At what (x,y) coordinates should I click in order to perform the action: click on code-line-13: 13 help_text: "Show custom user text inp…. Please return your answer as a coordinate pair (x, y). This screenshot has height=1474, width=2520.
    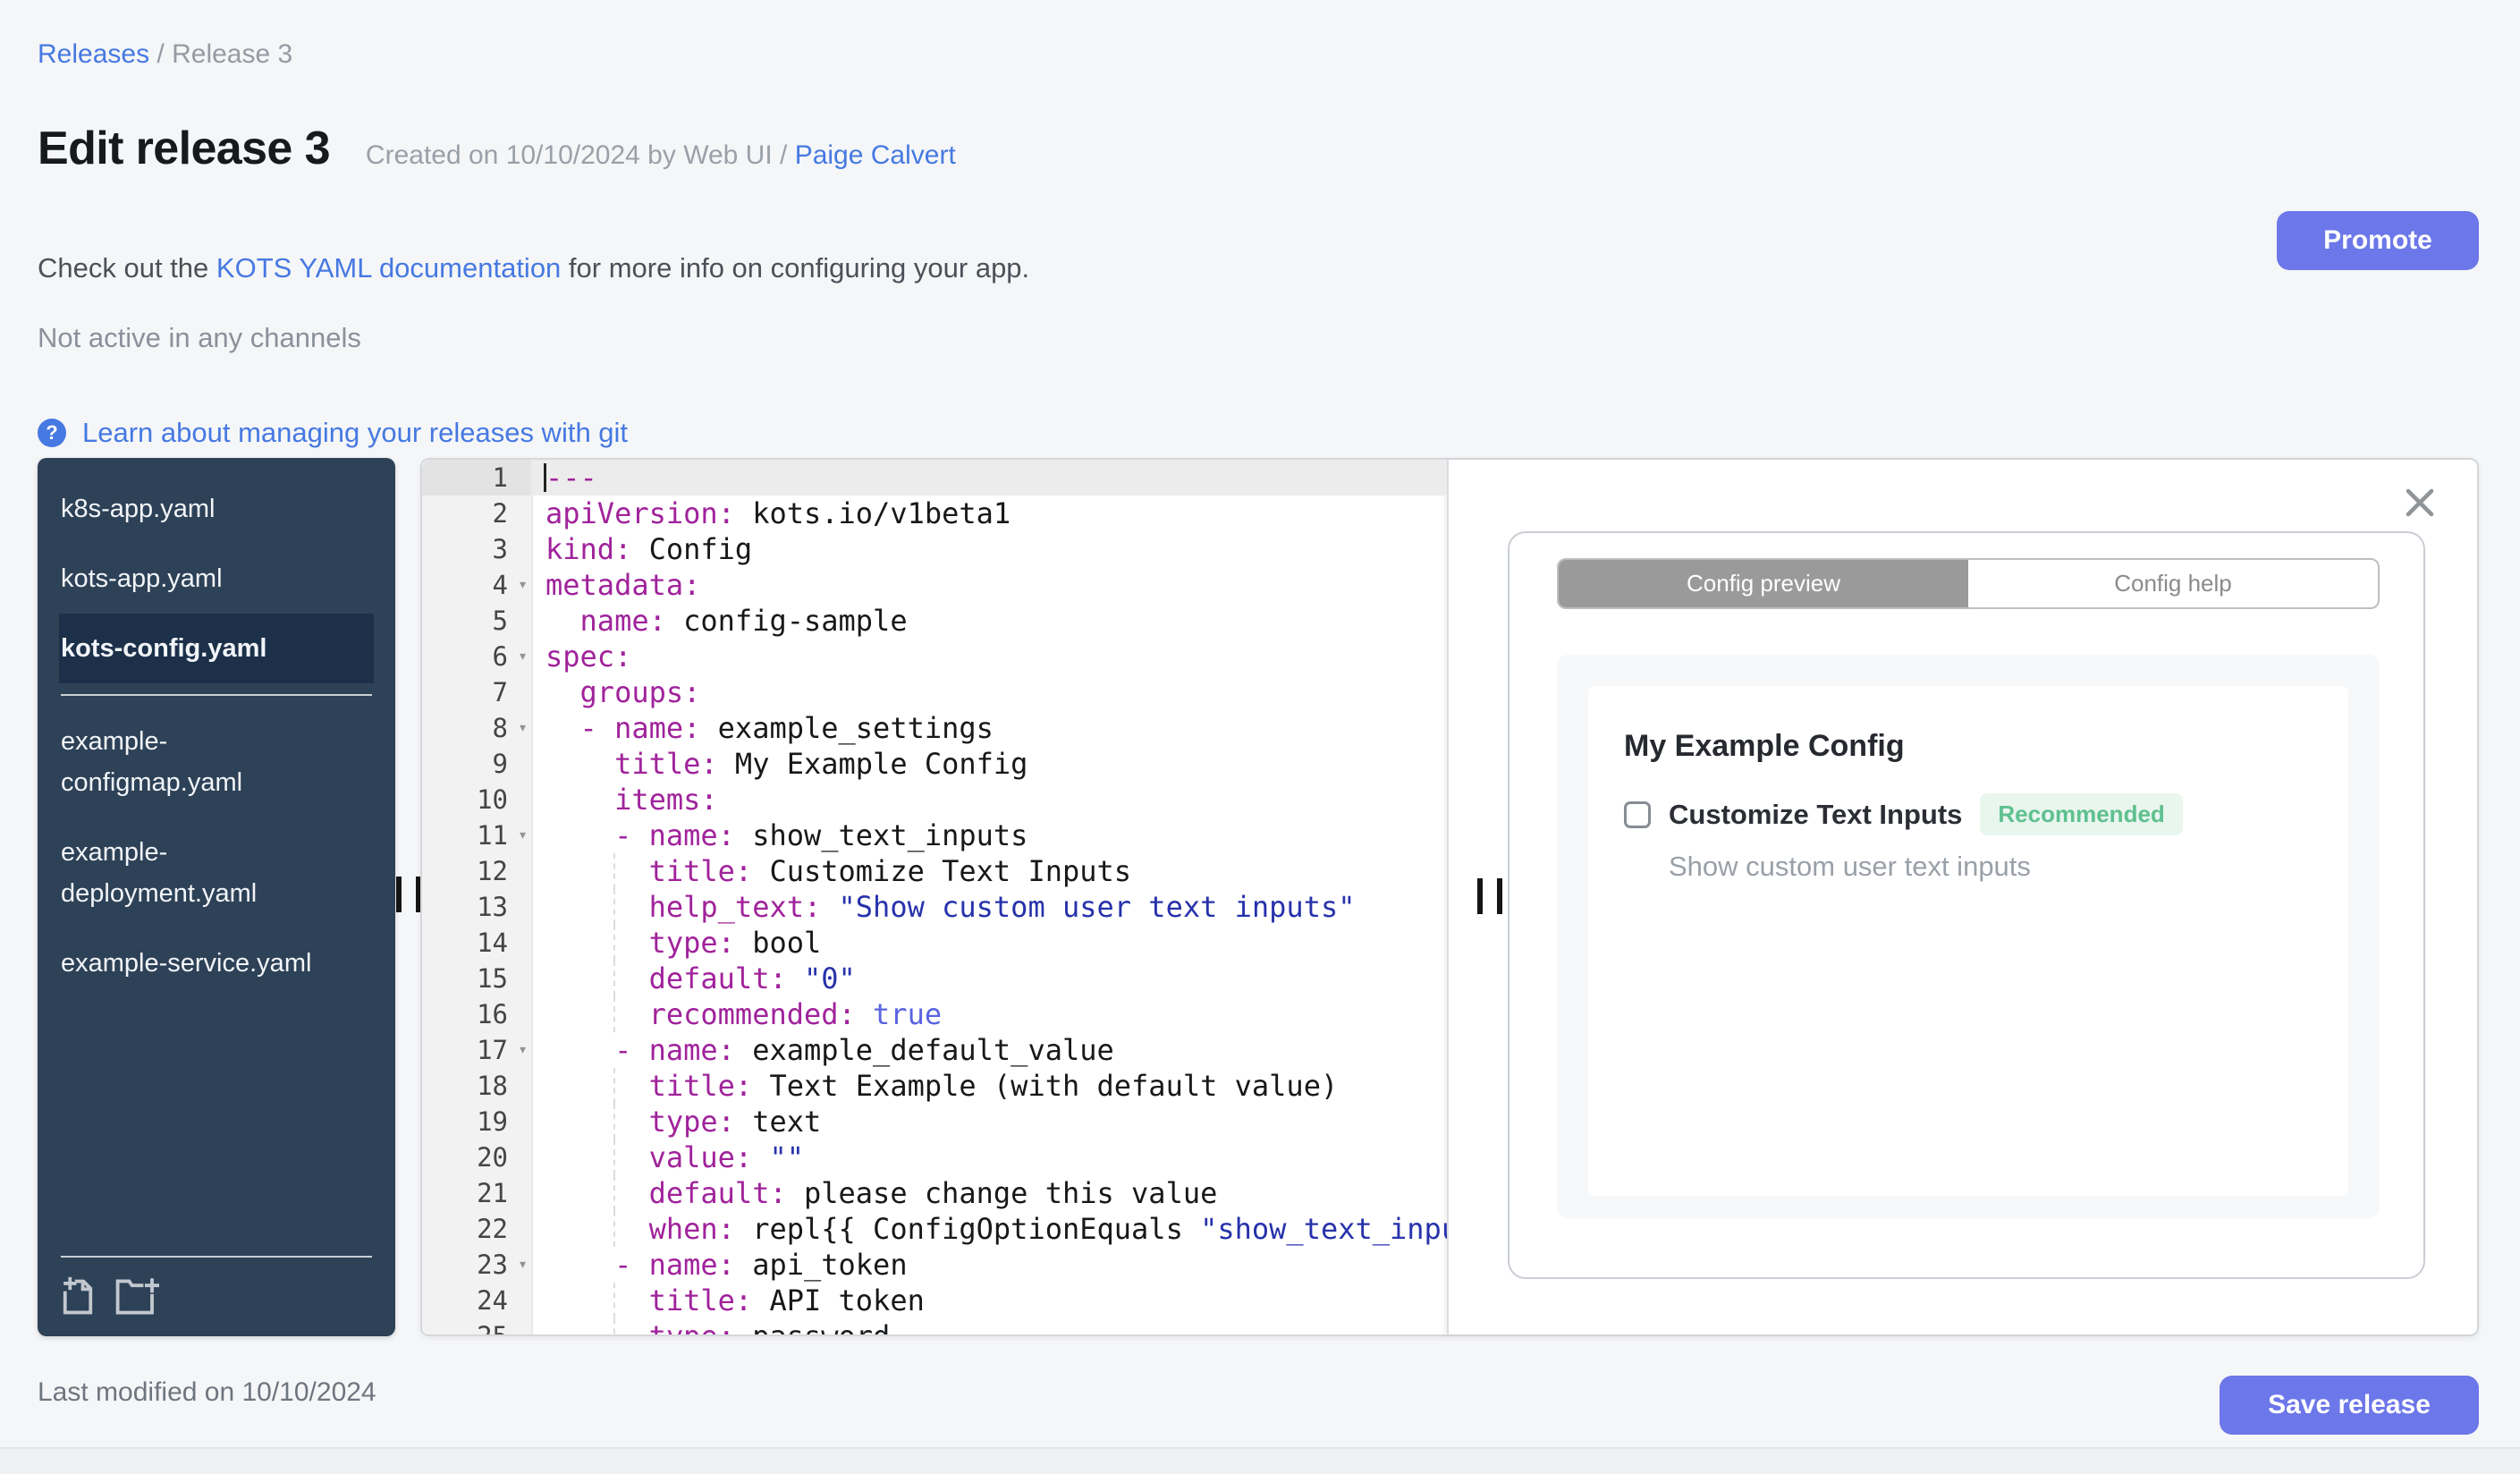
    Looking at the image, I should click on (935, 907).